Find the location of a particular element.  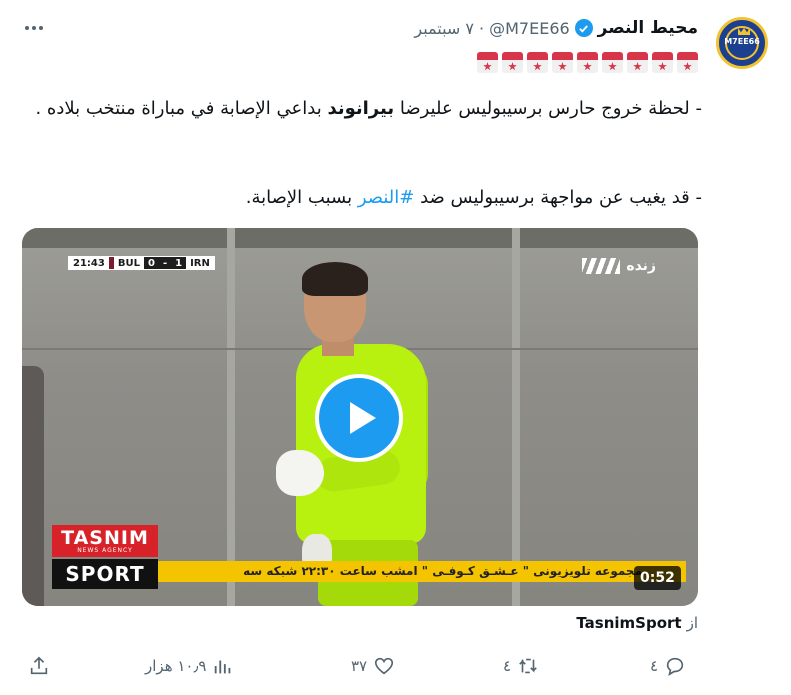

share-icon is located at coordinates (39, 665).